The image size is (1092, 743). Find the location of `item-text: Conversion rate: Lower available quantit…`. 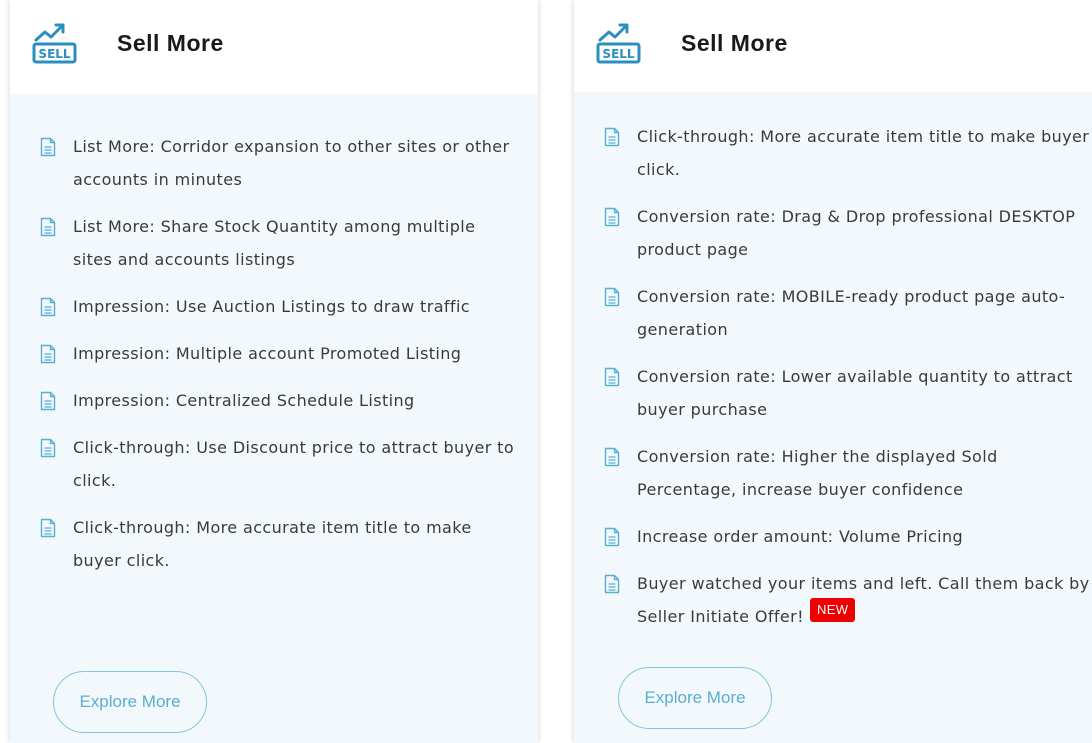

item-text: Conversion rate: Lower available quantit… is located at coordinates (855, 393).